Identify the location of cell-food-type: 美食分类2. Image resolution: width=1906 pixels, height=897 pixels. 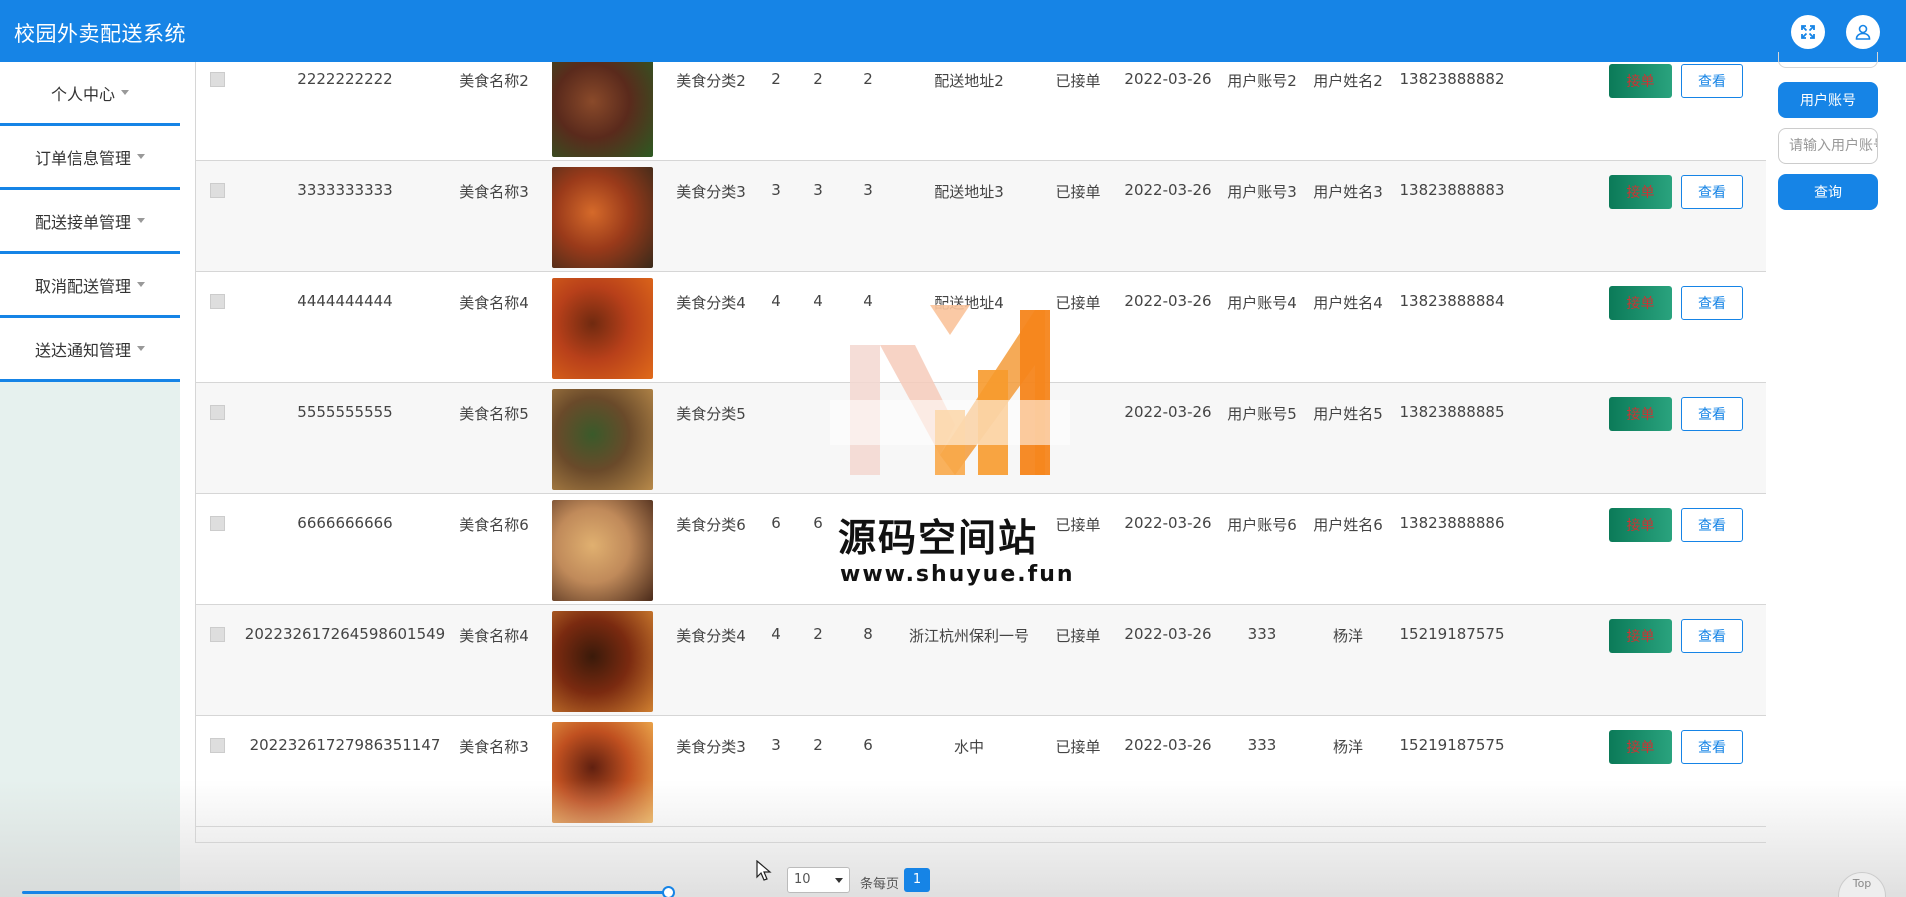
(711, 81).